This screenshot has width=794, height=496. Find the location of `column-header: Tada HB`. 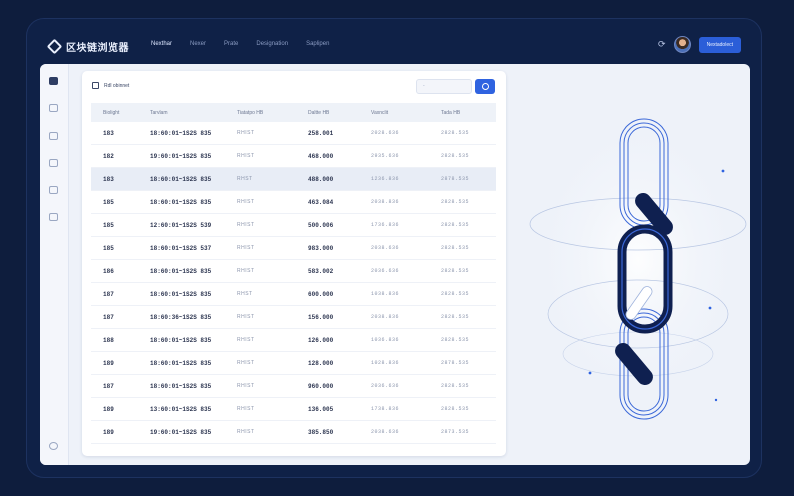

column-header: Tada HB is located at coordinates (462, 112).